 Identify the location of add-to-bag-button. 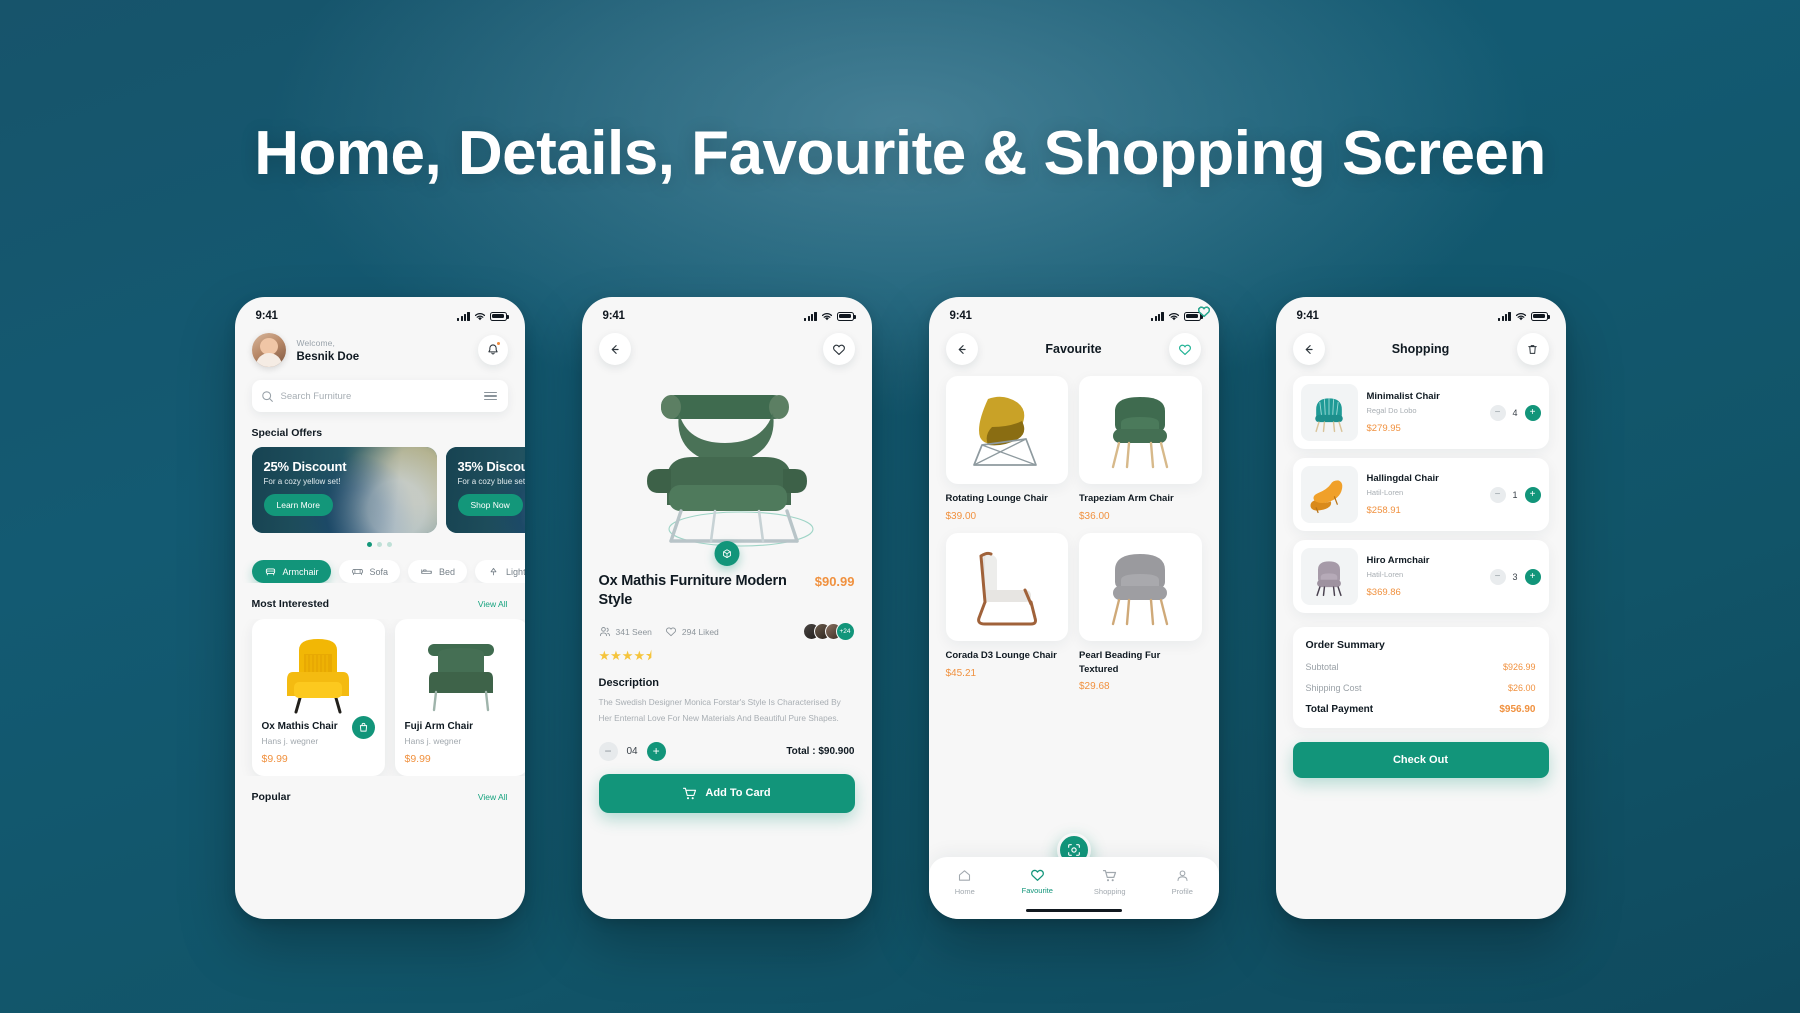
(363, 727).